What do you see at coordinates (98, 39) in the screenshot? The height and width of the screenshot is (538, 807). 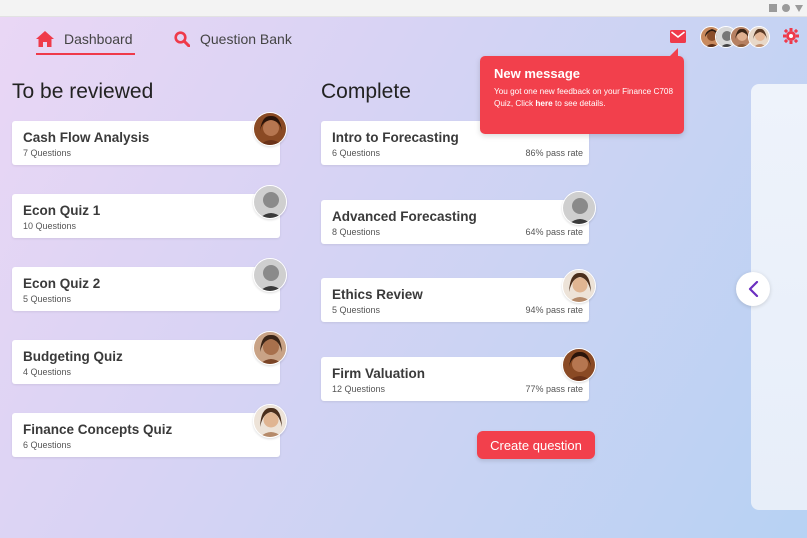 I see `nav-dashboard-label: Dashboard` at bounding box center [98, 39].